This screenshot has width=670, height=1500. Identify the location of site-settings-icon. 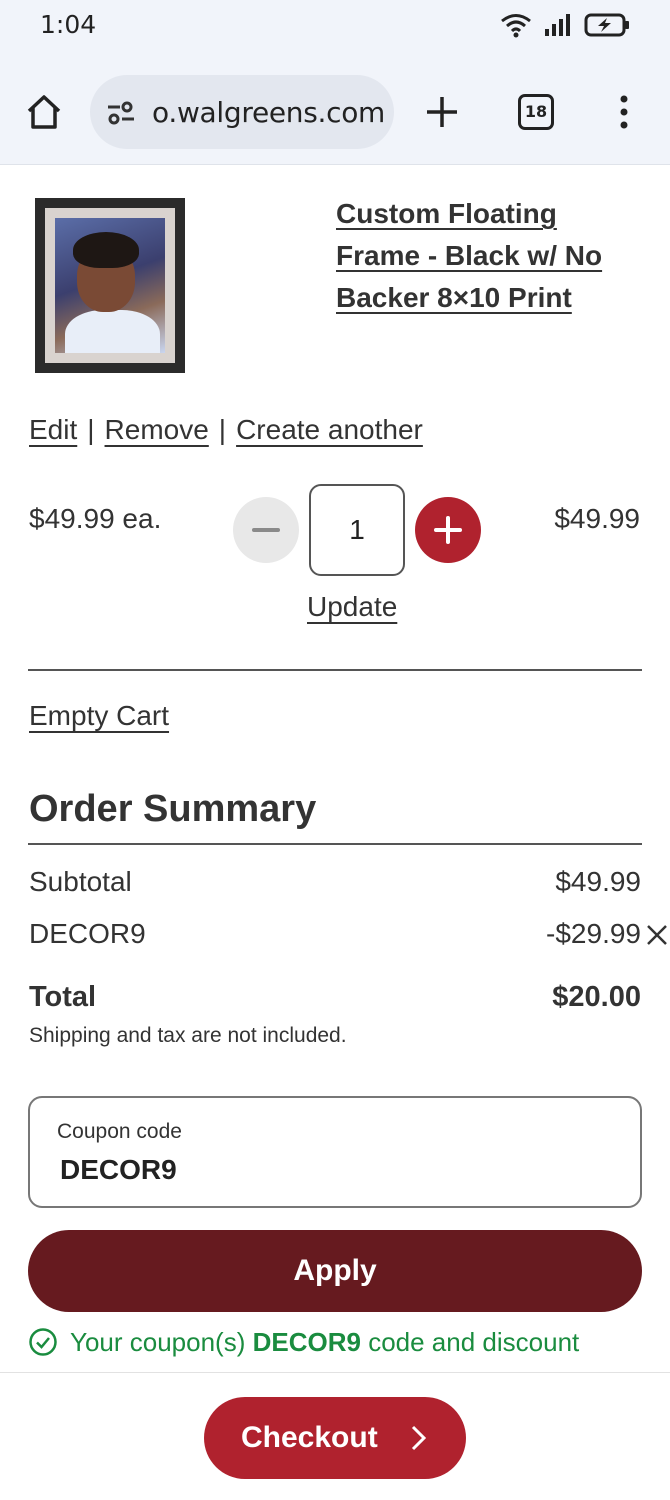
(121, 113).